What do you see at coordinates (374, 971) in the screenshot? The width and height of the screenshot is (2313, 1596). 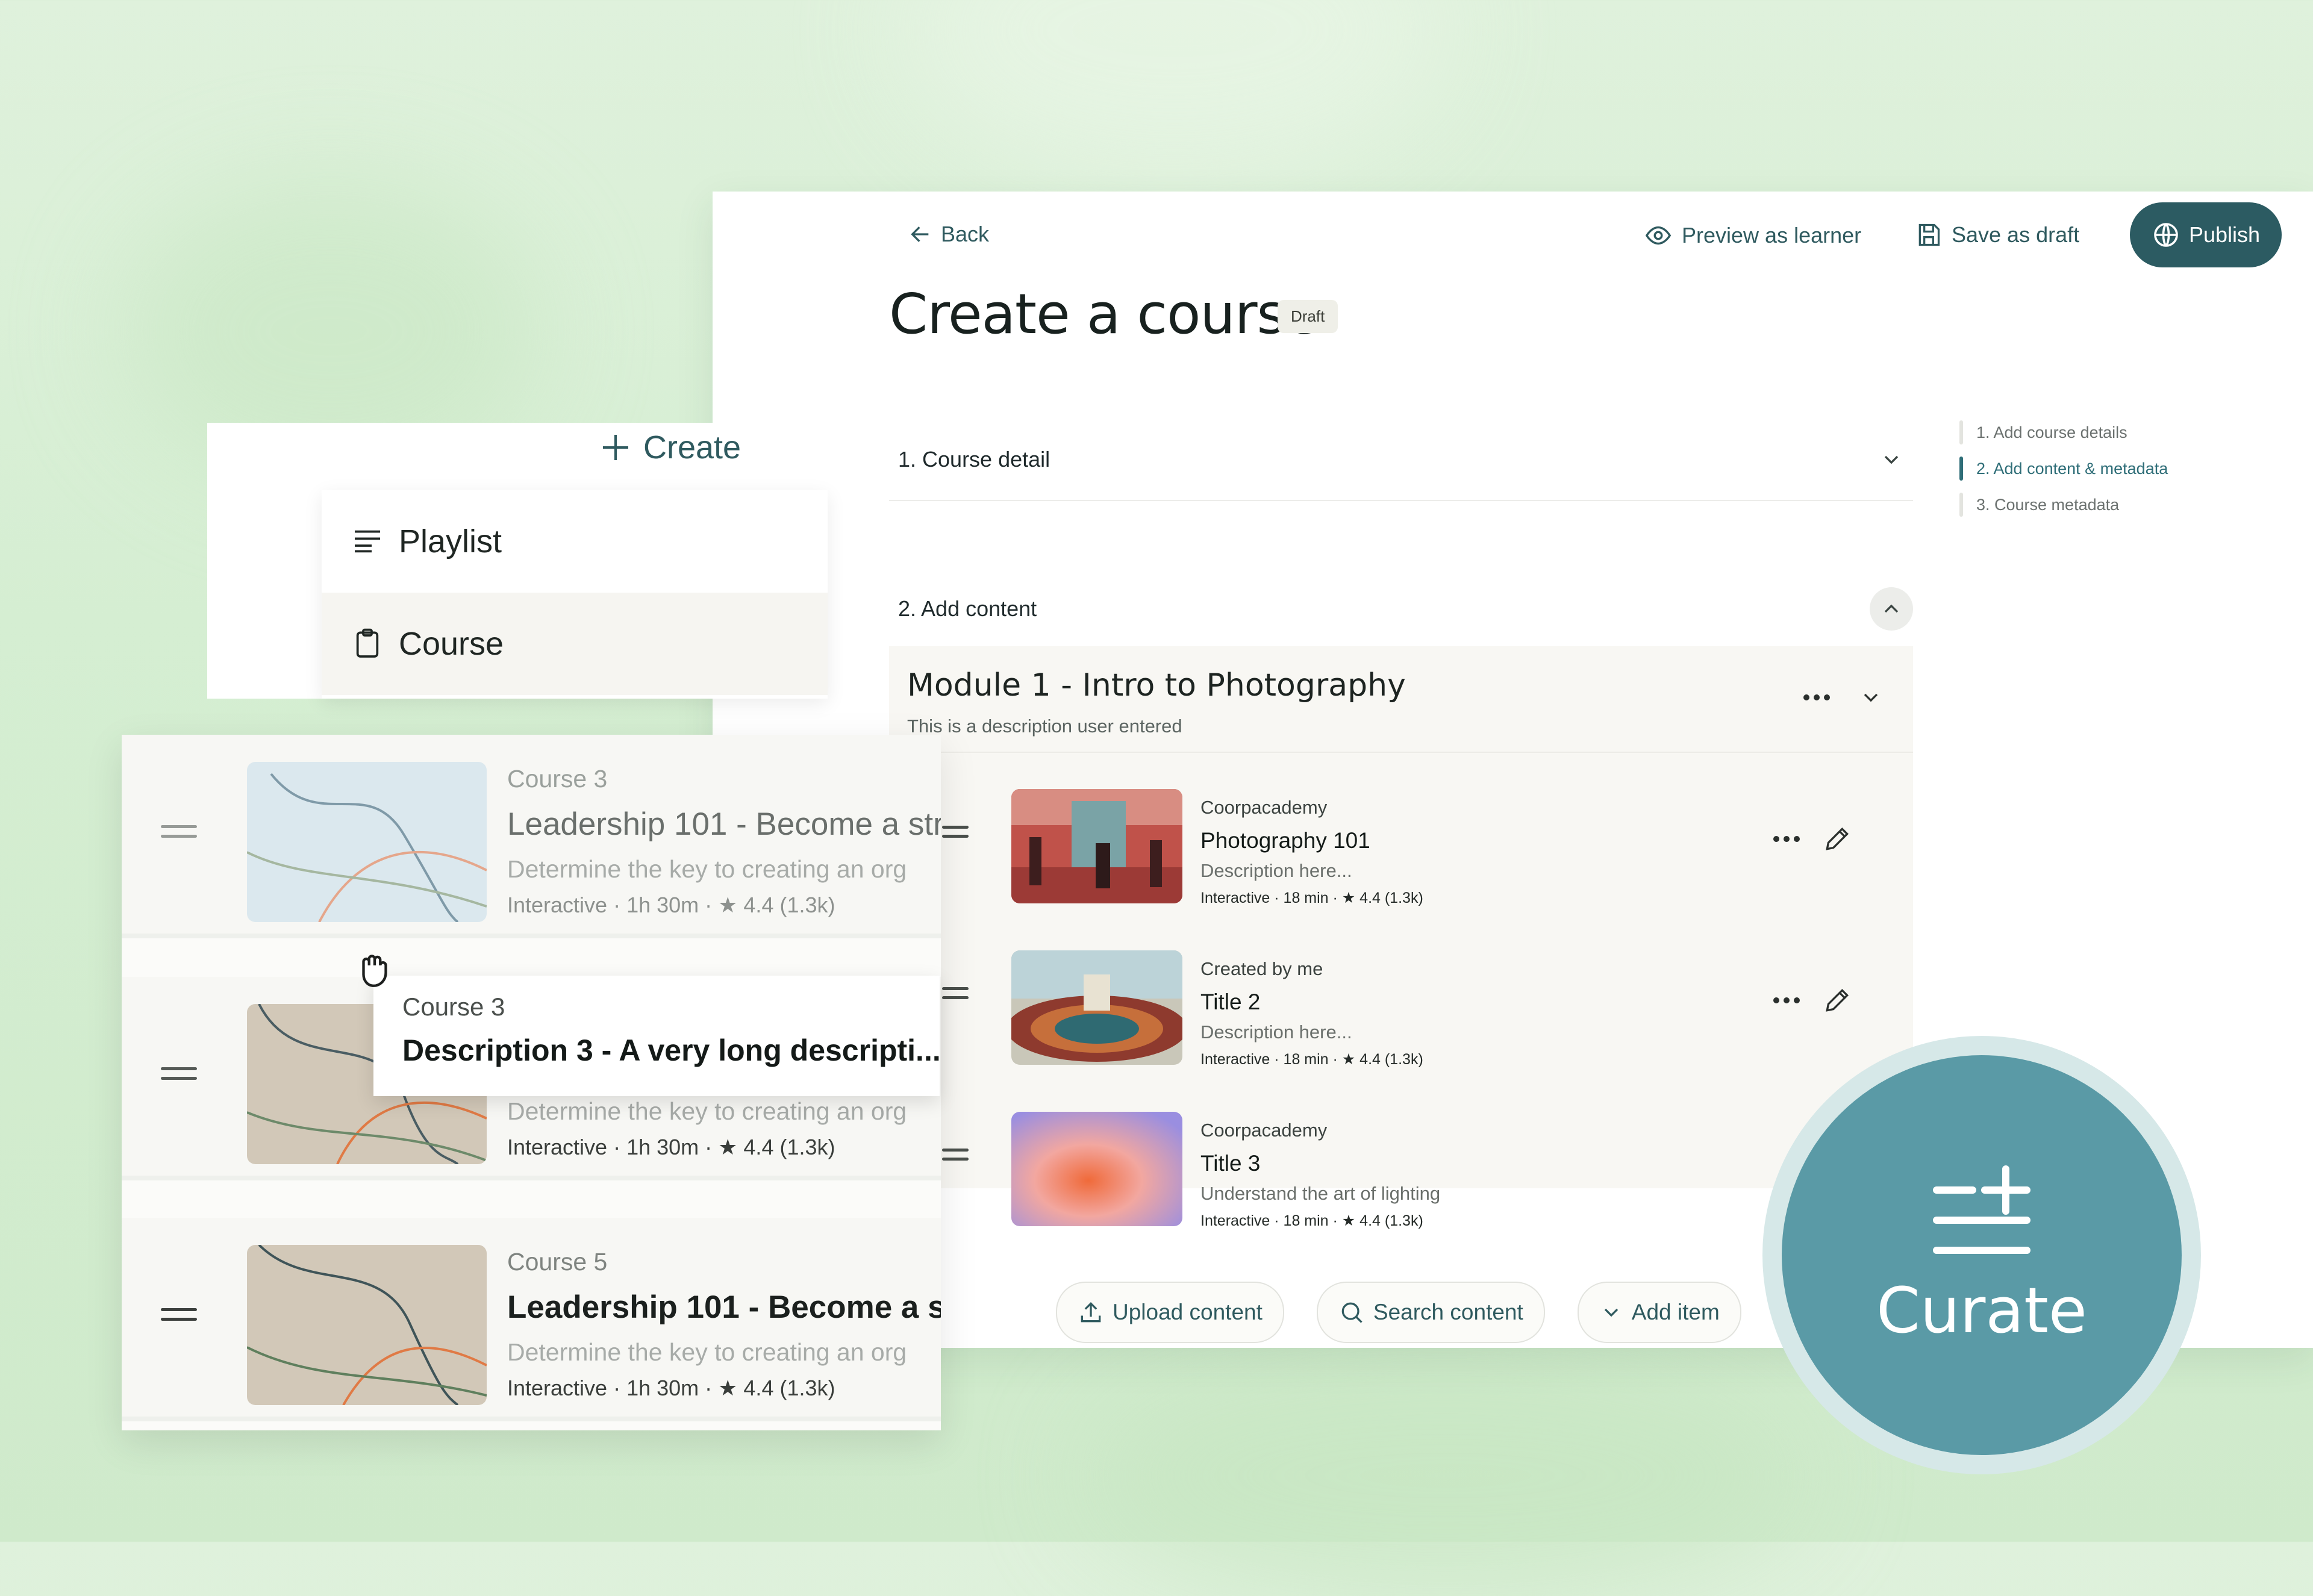 I see `grab-hand-icon` at bounding box center [374, 971].